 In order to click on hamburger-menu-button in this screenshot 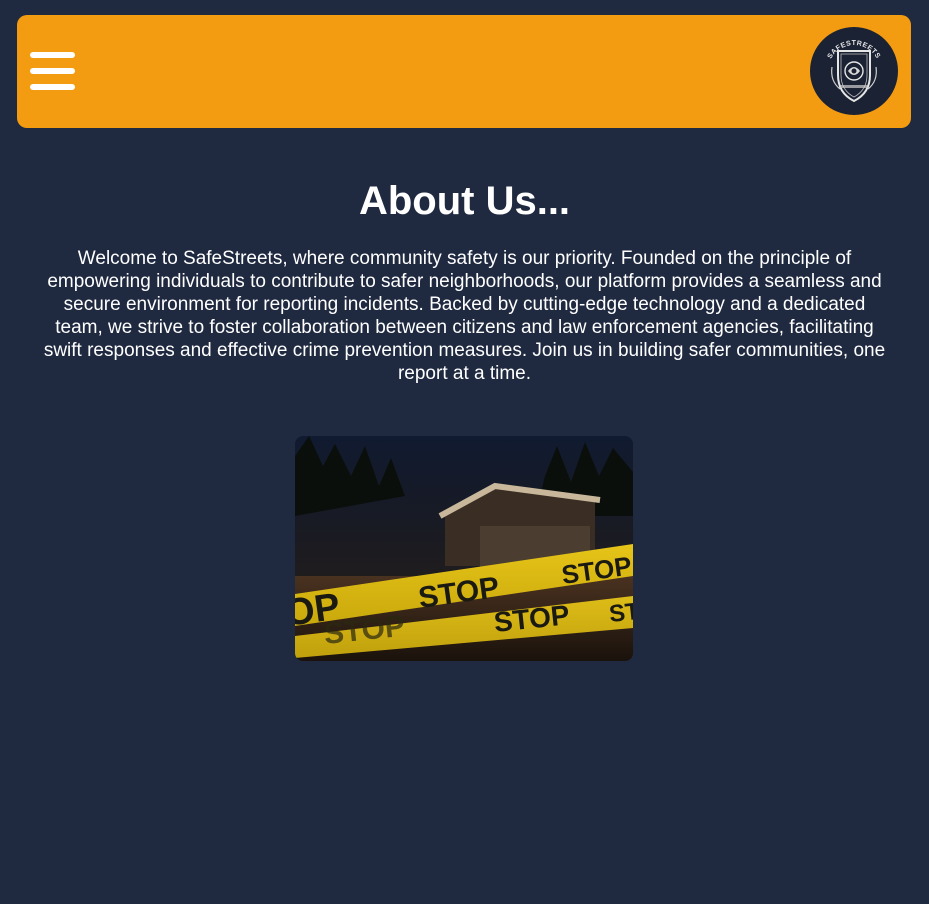, I will do `click(52, 72)`.